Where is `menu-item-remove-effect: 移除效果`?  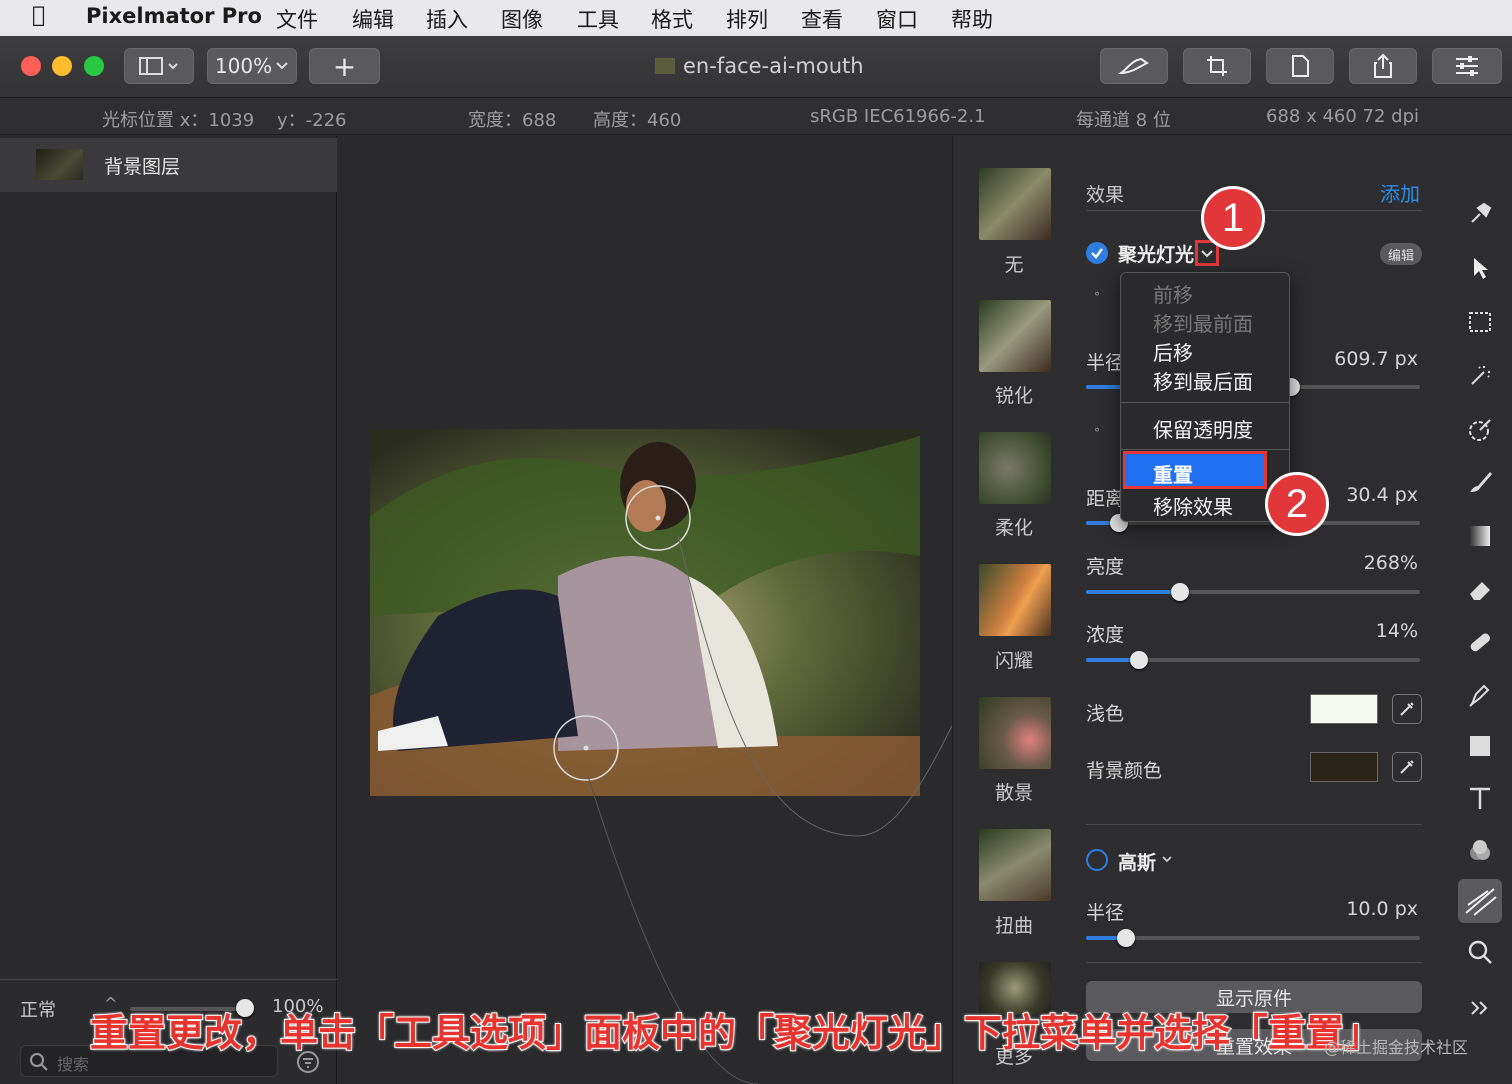 menu-item-remove-effect: 移除效果 is located at coordinates (1193, 505).